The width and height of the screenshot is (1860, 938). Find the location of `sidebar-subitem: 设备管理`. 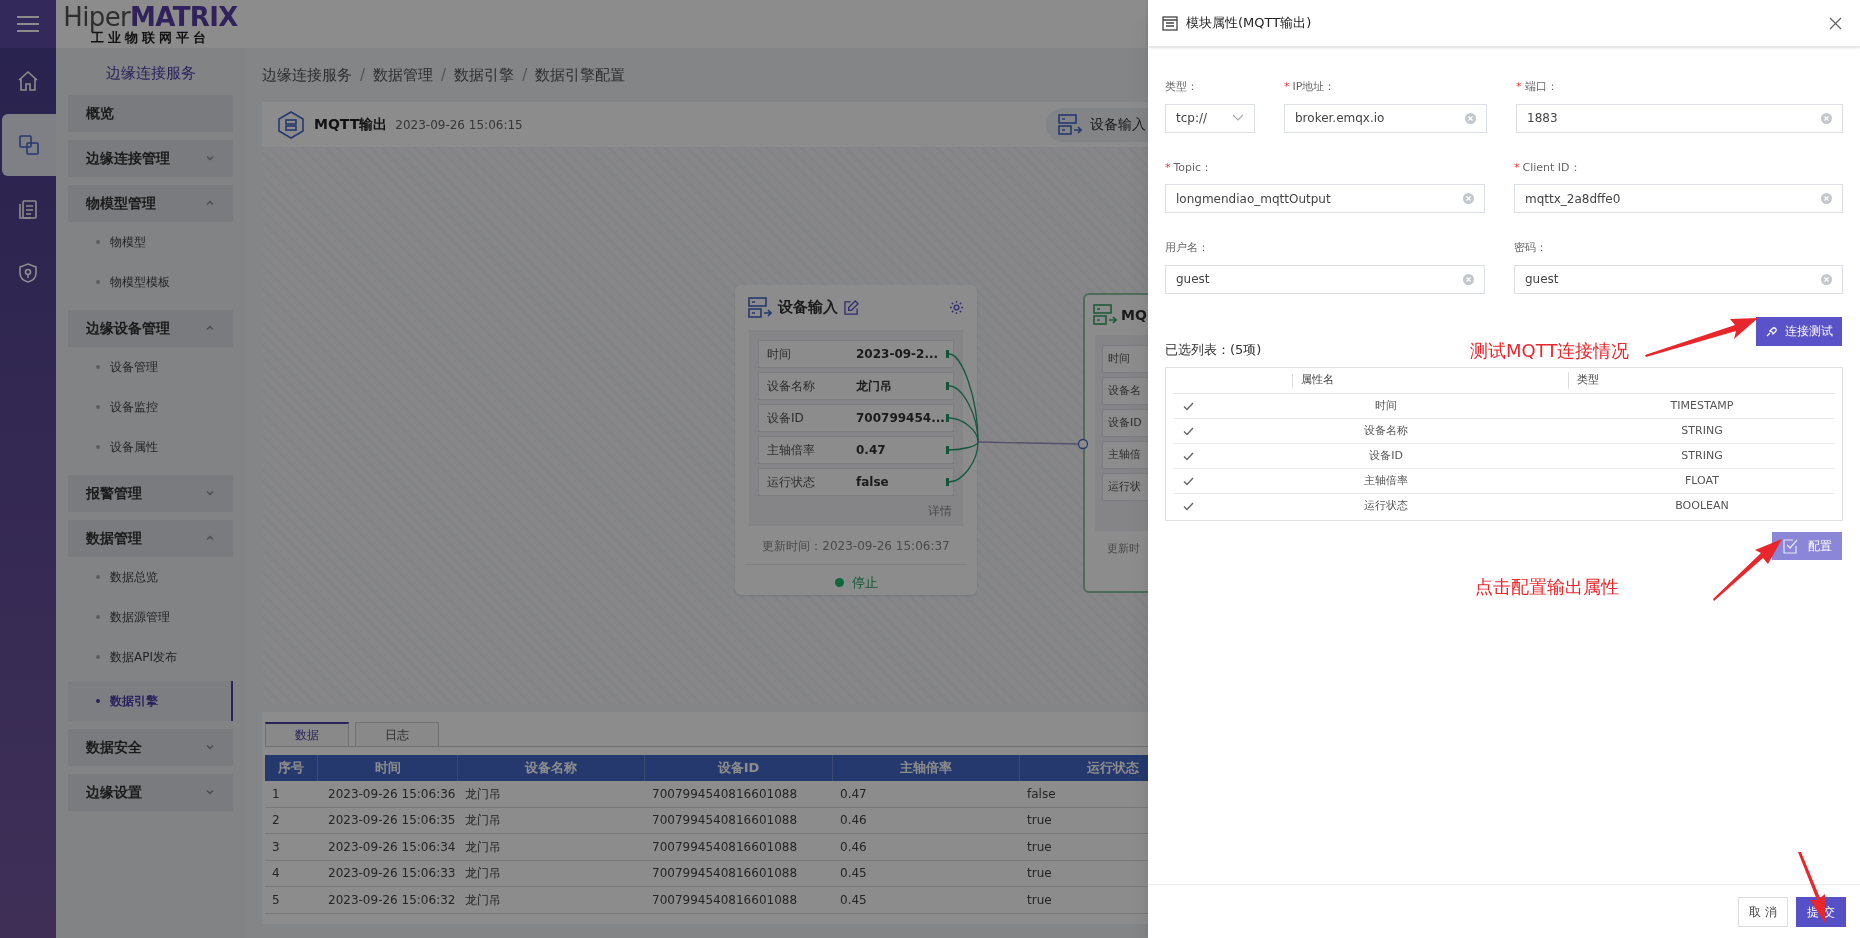

sidebar-subitem: 设备管理 is located at coordinates (150, 366).